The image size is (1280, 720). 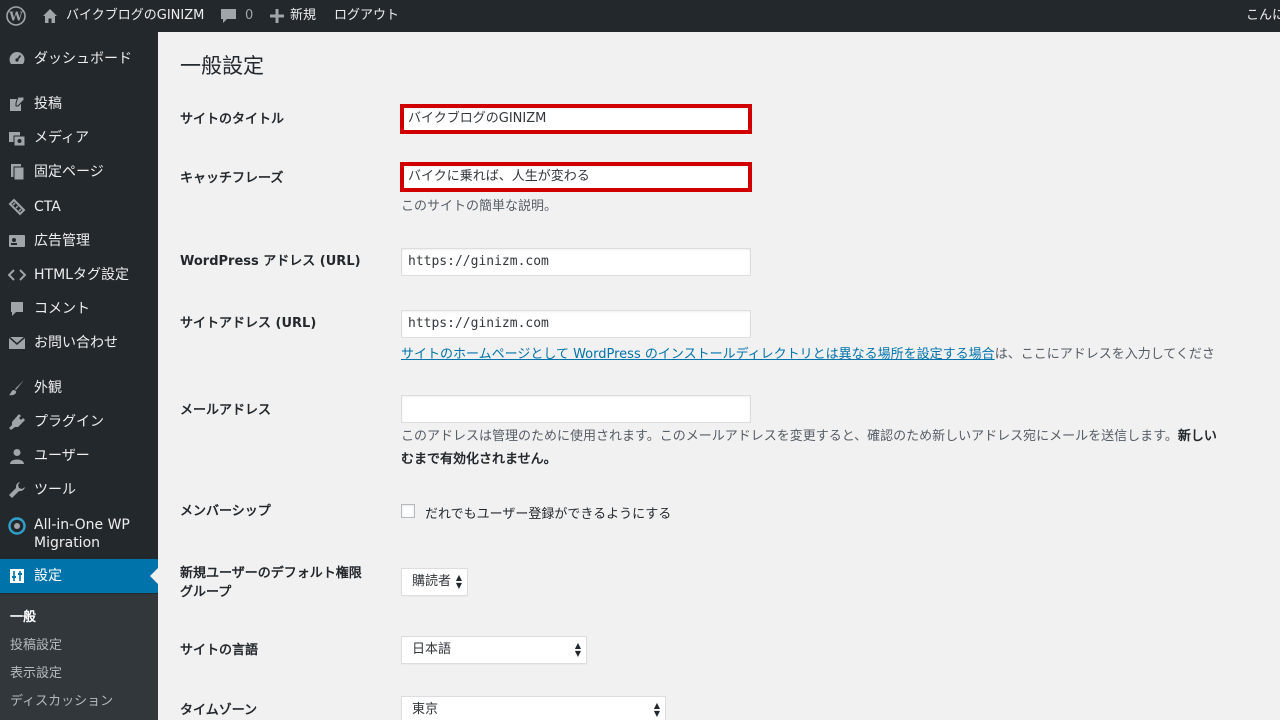 I want to click on timezone-label: タイムゾーン, so click(x=219, y=710).